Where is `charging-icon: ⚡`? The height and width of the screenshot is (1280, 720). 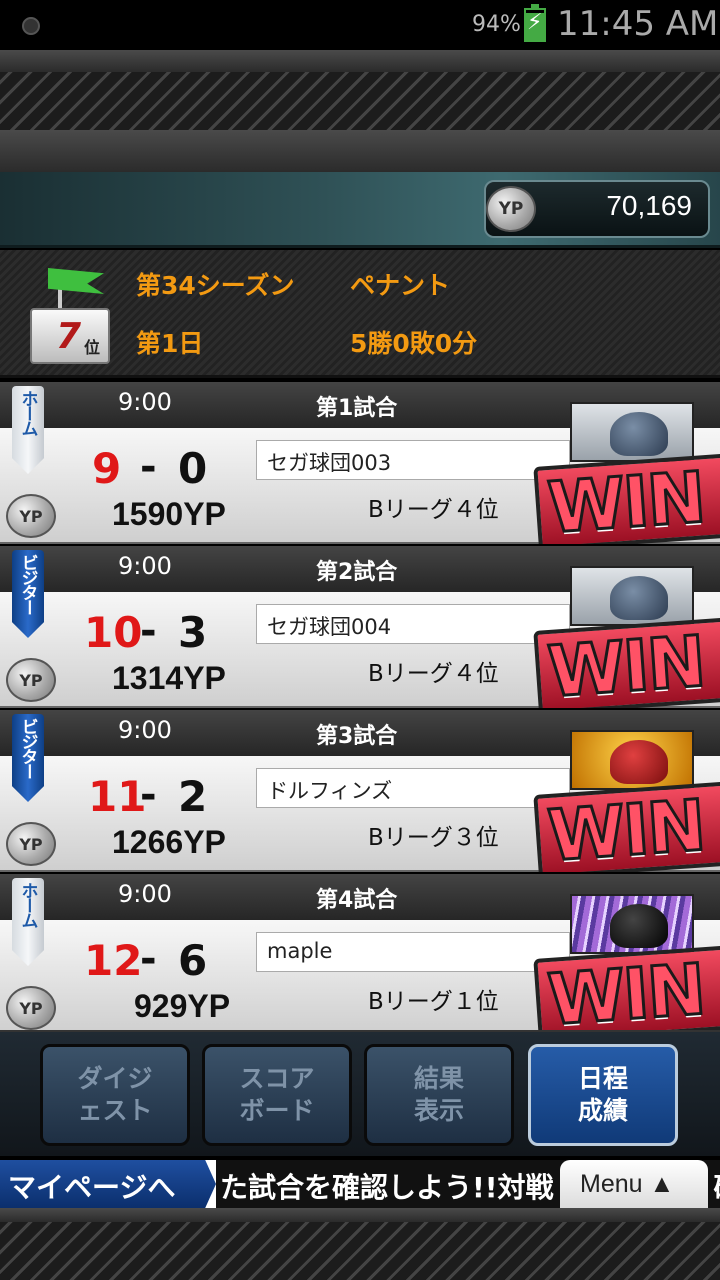 charging-icon: ⚡ is located at coordinates (535, 22).